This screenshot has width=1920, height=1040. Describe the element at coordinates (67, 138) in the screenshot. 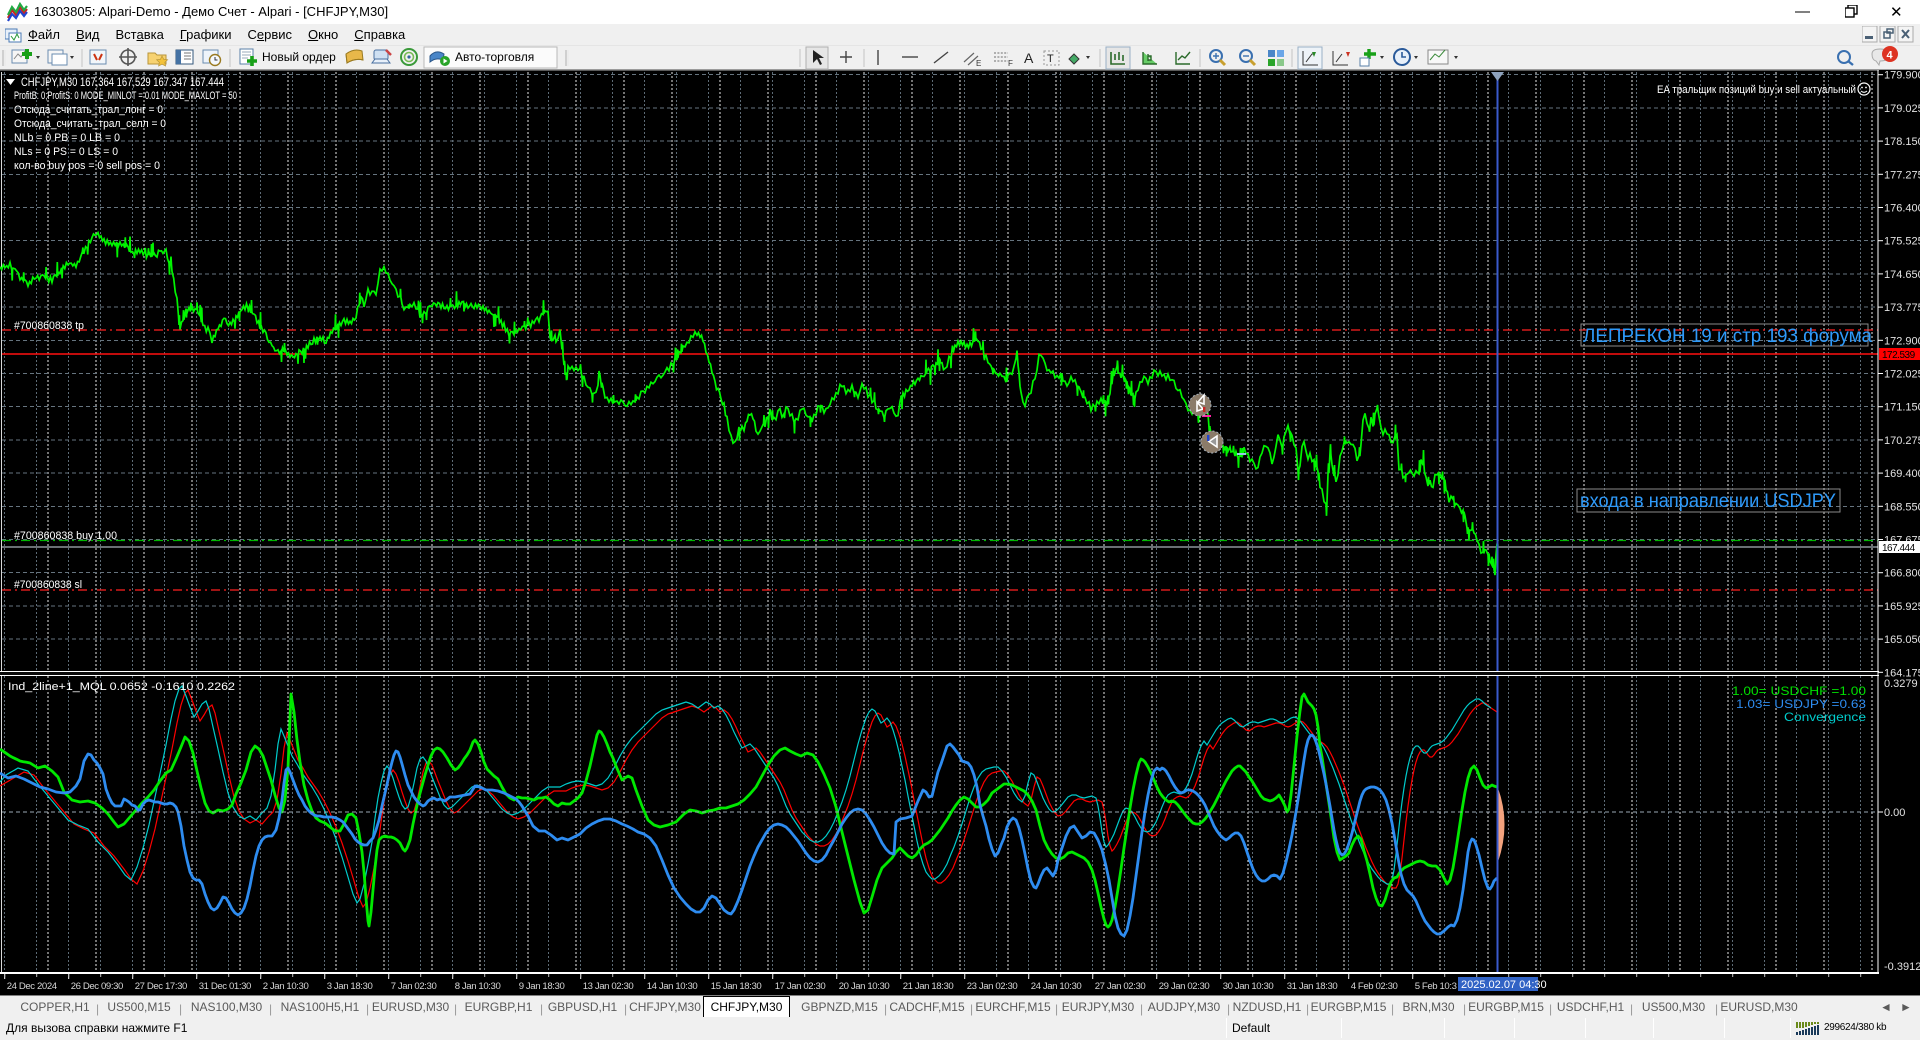

I see `svg-text: NLb = 0 PB = 0 LB = 0` at that location.